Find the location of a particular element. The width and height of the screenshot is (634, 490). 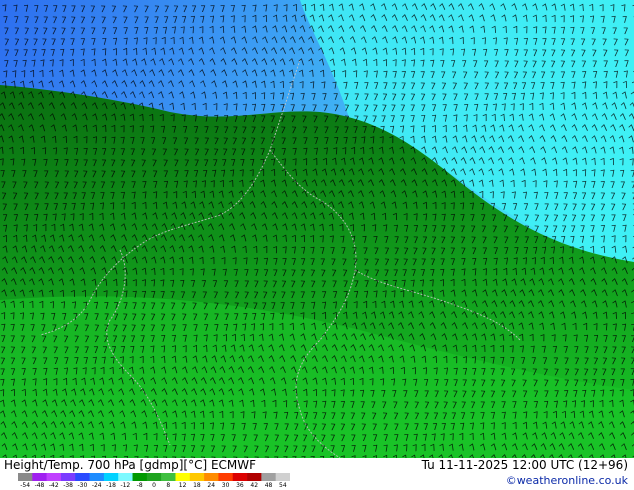

site-credit: ©weatheronline.co.uk is located at coordinates (567, 480).